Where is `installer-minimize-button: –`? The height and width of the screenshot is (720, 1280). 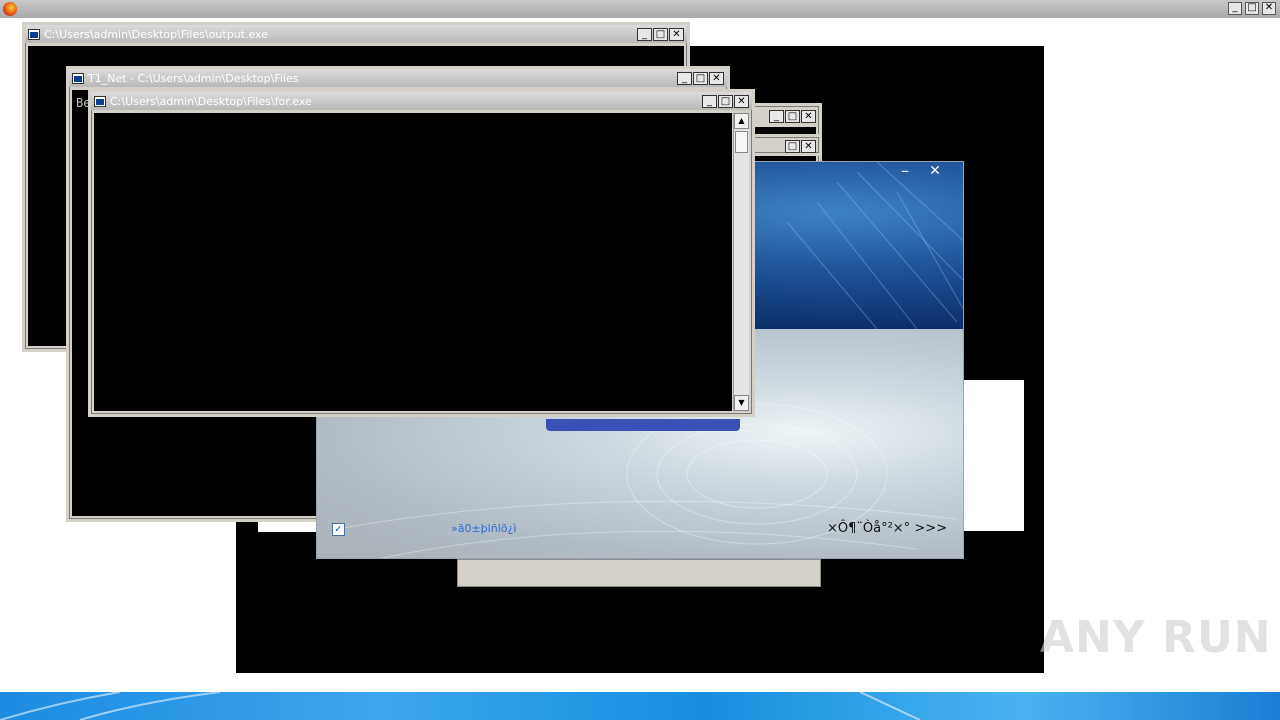 installer-minimize-button: – is located at coordinates (905, 171).